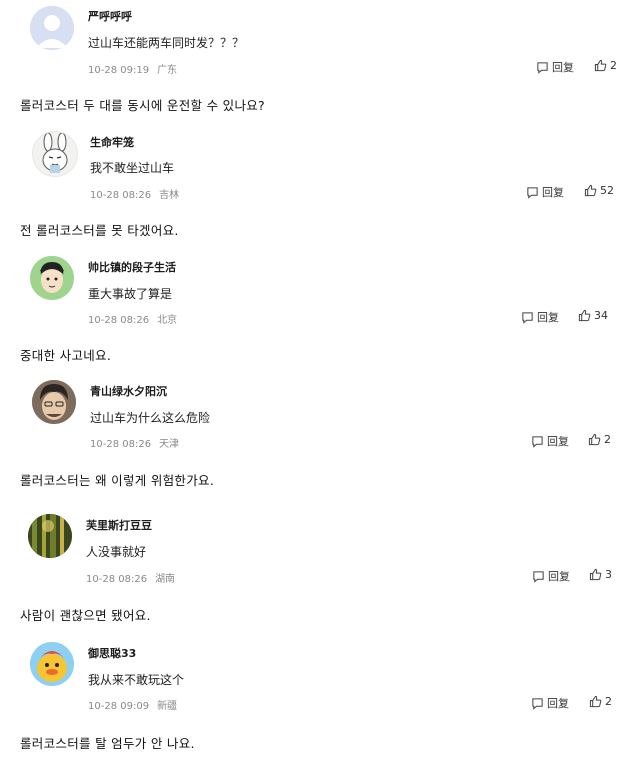 The height and width of the screenshot is (757, 640). What do you see at coordinates (320, 165) in the screenshot?
I see `comment-item: 生命牢笼 我不敢坐过山车 10-28 08:26 吉林 回复 52` at bounding box center [320, 165].